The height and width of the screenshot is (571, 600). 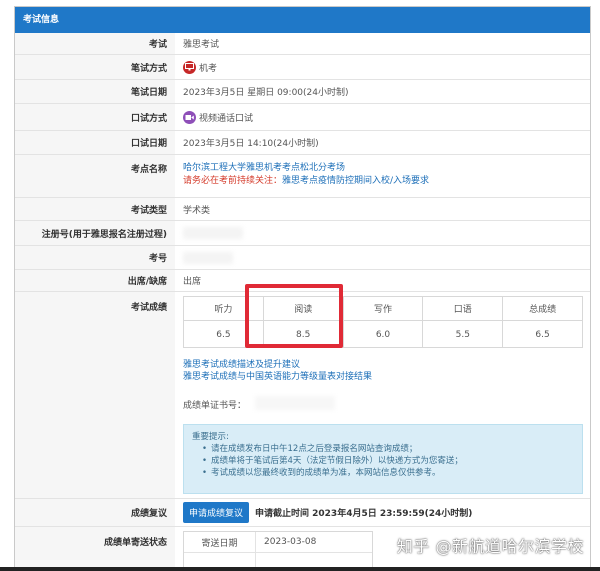 What do you see at coordinates (95, 233) in the screenshot?
I see `row-label: 注册号(用于雅思报名注册过程)` at bounding box center [95, 233].